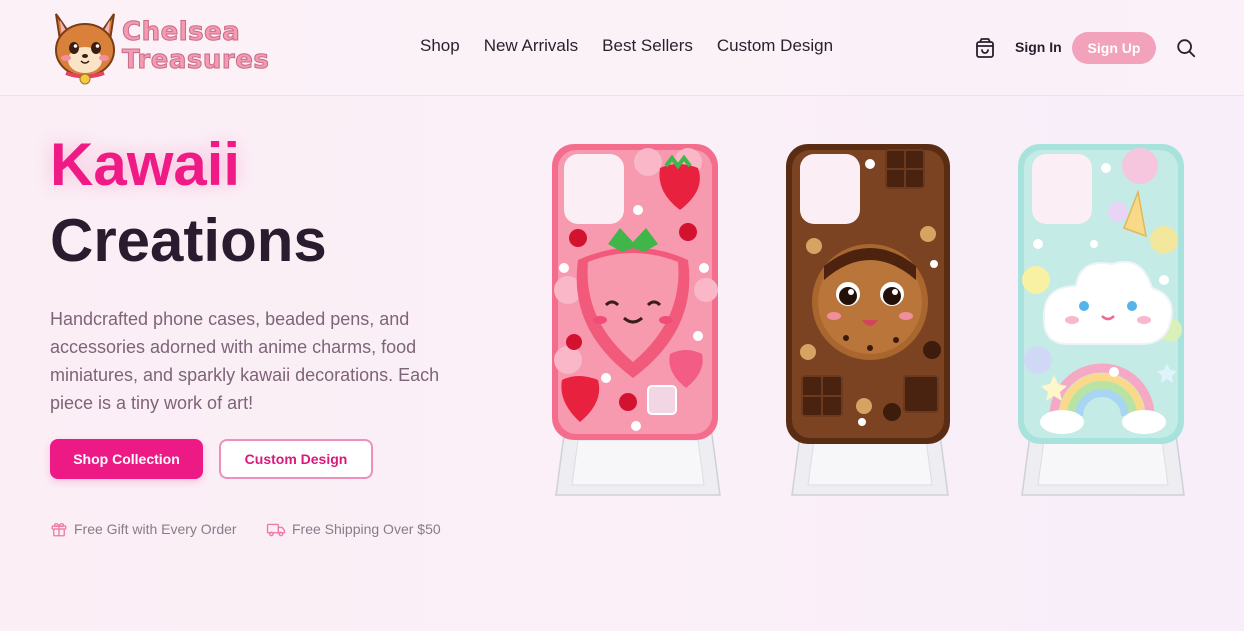  Describe the element at coordinates (59, 529) in the screenshot. I see `gift-icon` at that location.